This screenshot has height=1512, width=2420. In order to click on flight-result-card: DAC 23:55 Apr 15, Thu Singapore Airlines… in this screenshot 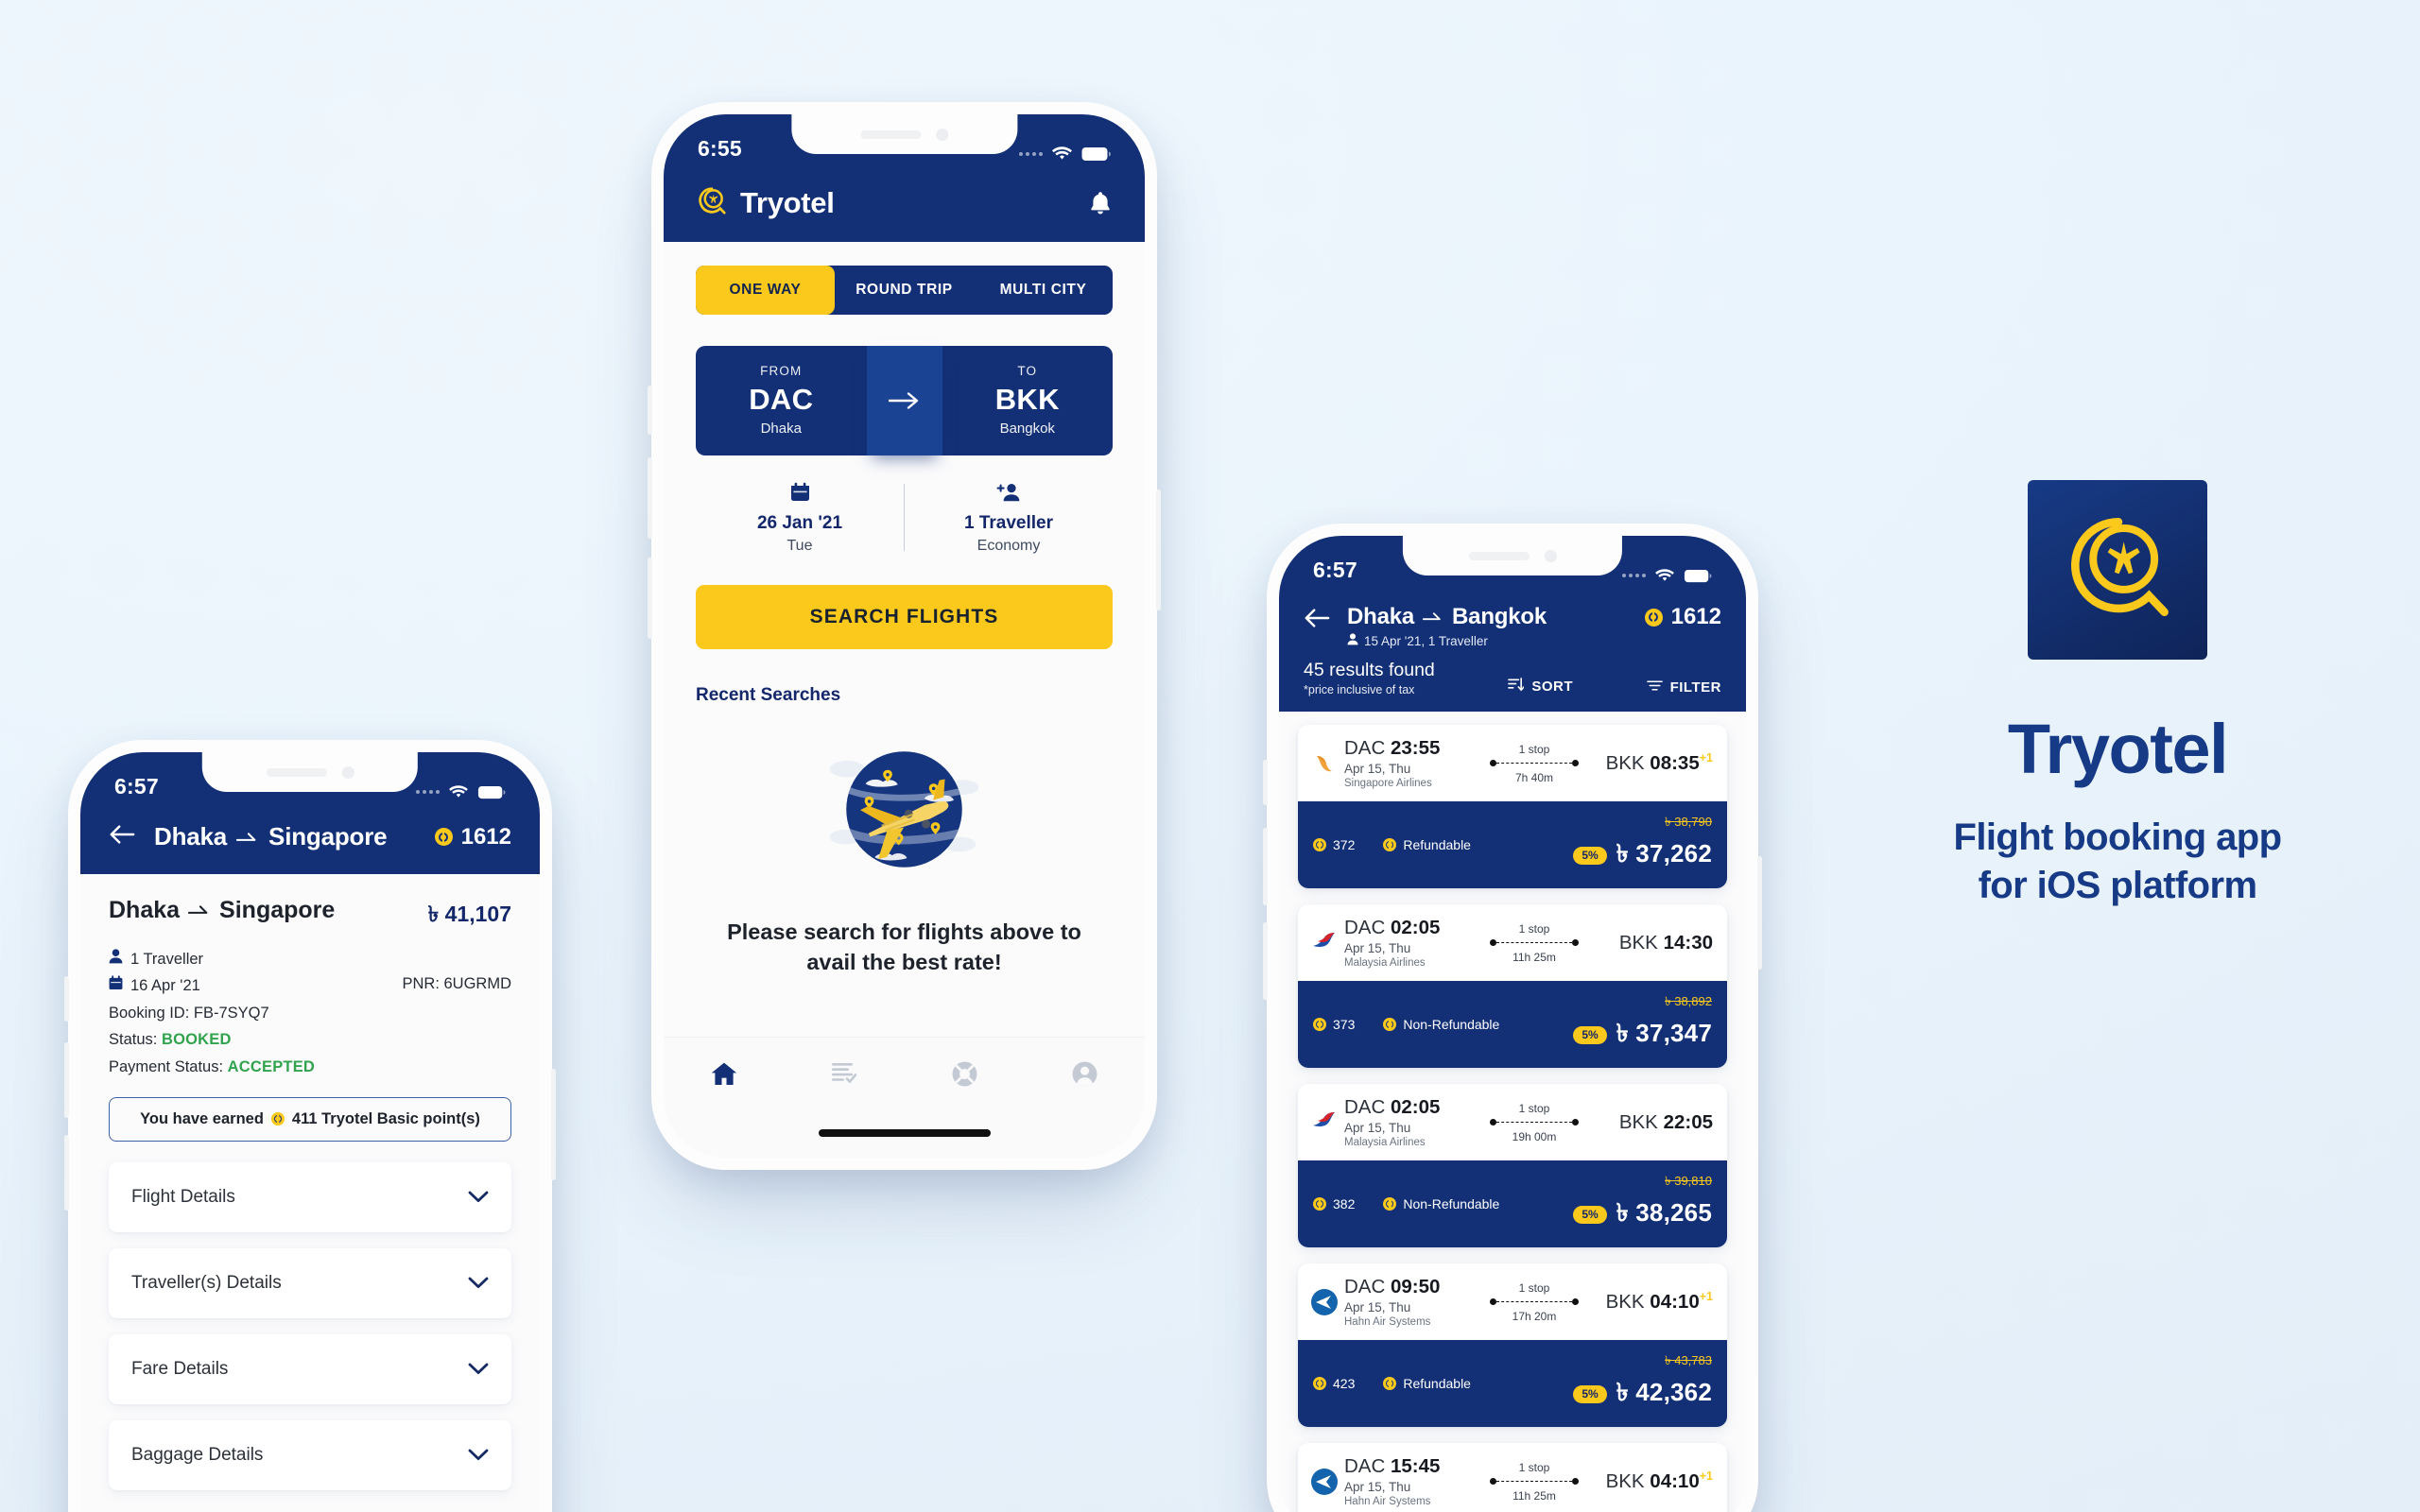, I will do `click(1512, 806)`.